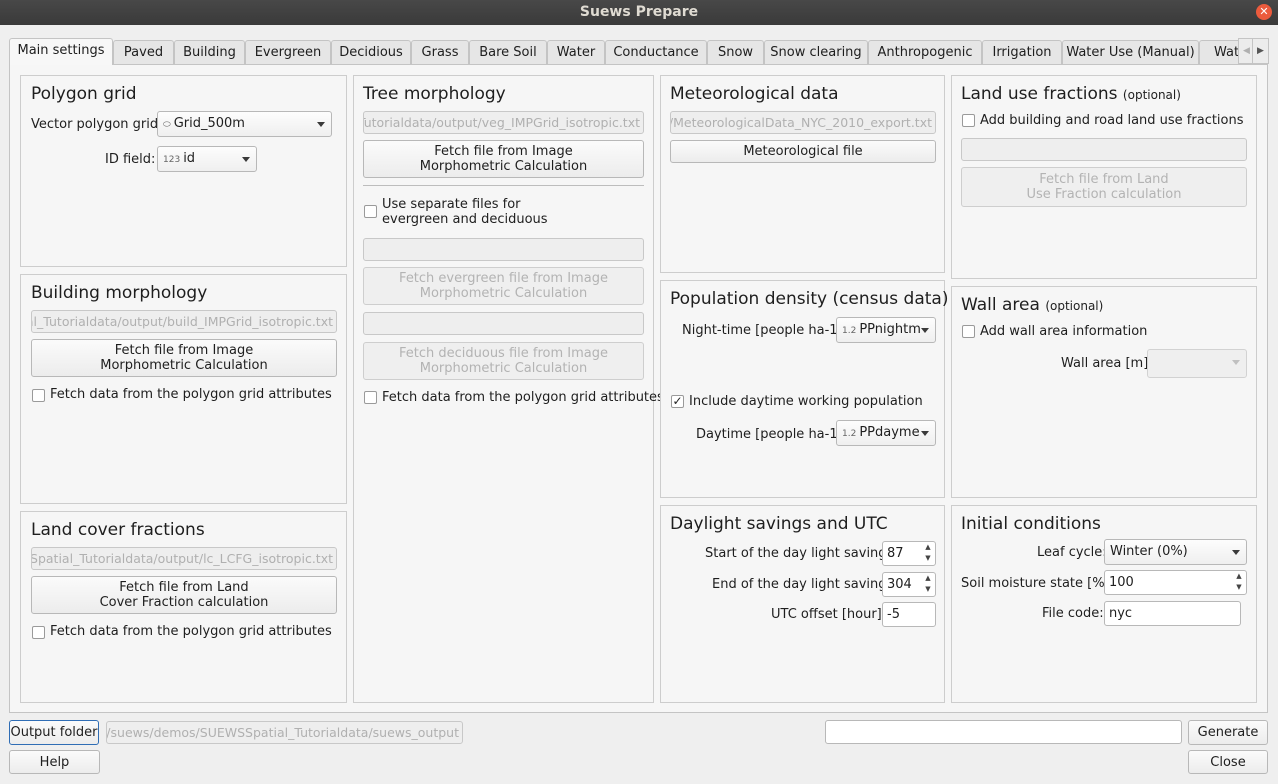 This screenshot has height=784, width=1278. I want to click on id-field-value: id, so click(189, 158).